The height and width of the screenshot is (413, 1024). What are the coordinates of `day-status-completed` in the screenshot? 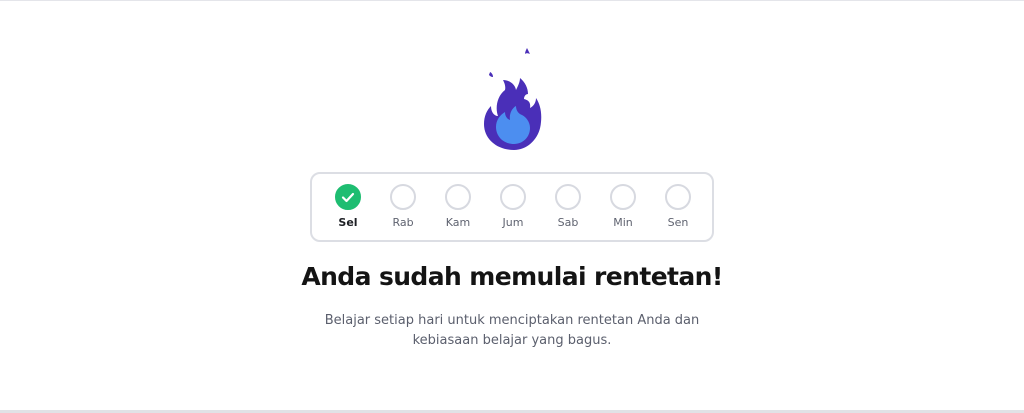 It's located at (348, 197).